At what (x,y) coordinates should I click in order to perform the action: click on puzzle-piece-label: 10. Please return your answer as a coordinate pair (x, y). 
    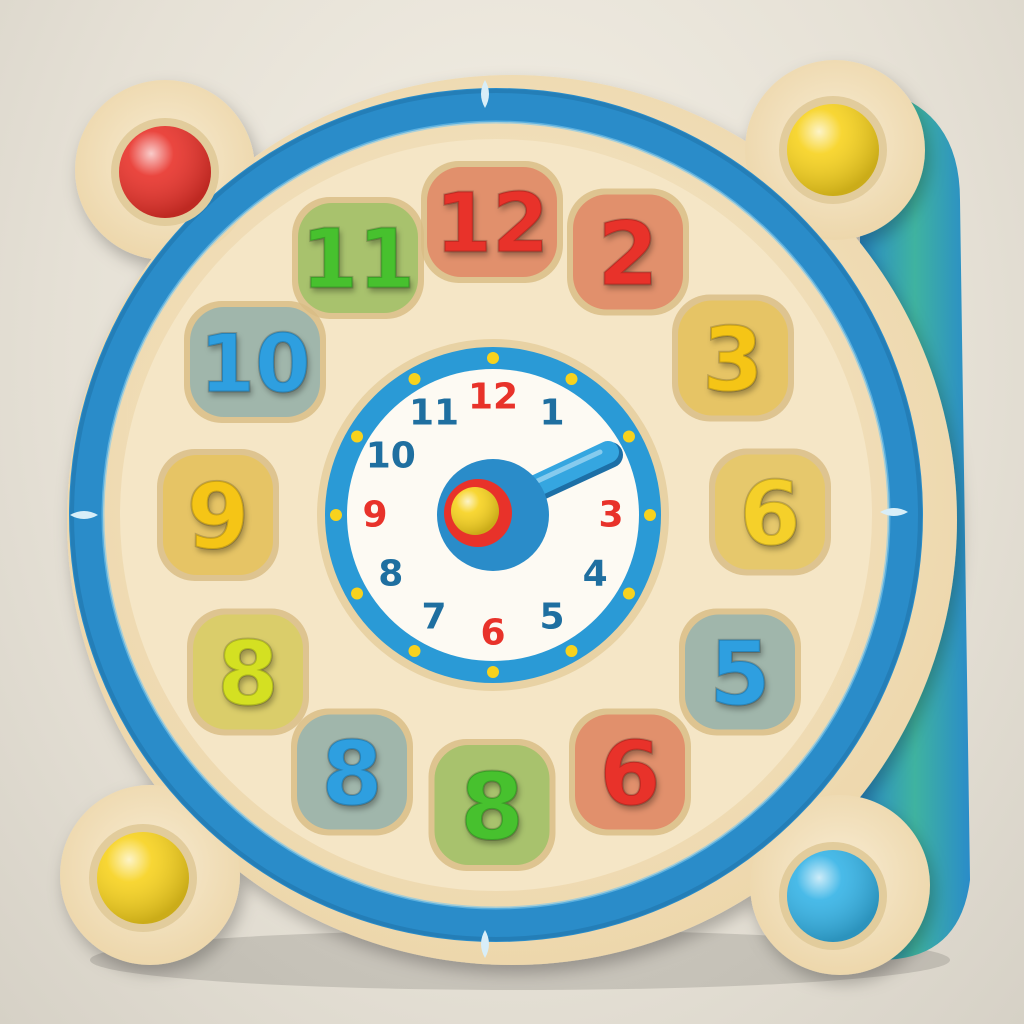
    Looking at the image, I should click on (254, 364).